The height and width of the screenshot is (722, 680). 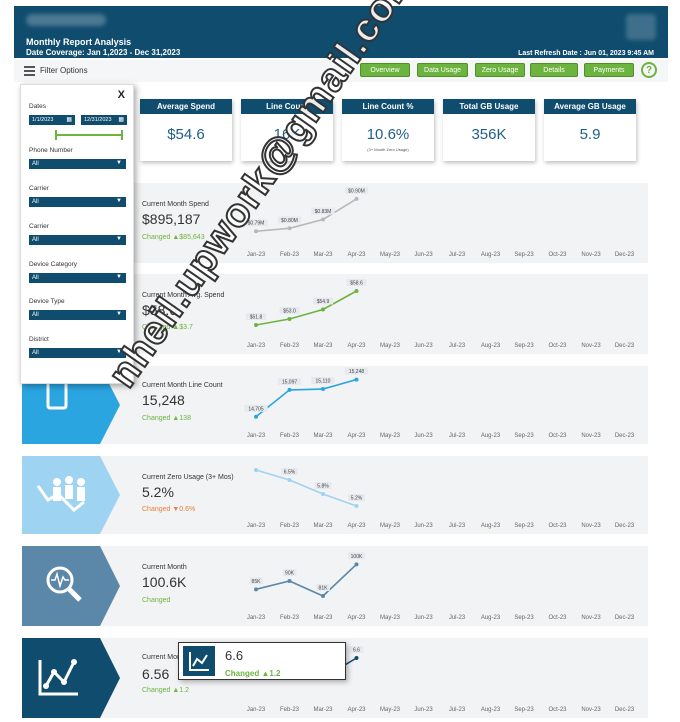 I want to click on close-icon: X, so click(x=121, y=95).